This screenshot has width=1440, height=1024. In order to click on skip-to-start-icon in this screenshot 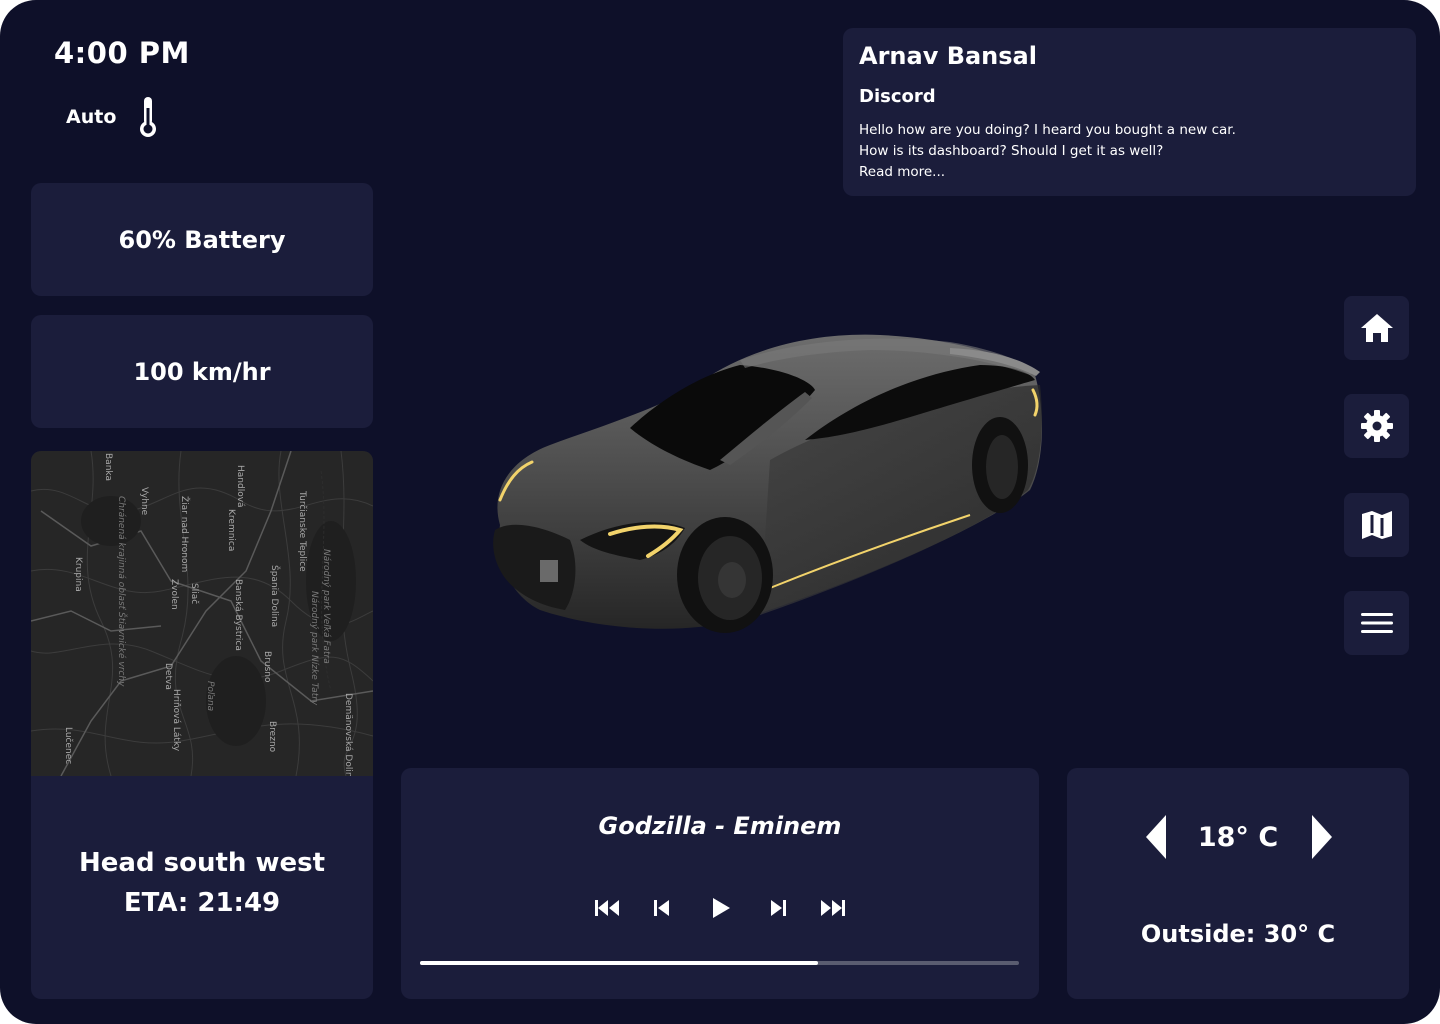, I will do `click(607, 908)`.